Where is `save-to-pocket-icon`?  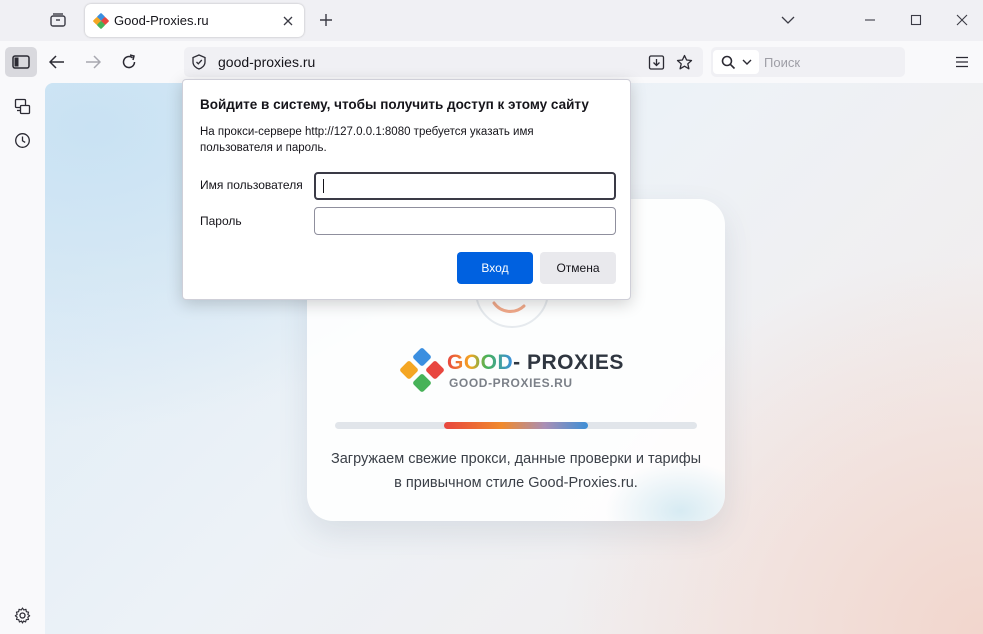
save-to-pocket-icon is located at coordinates (656, 62).